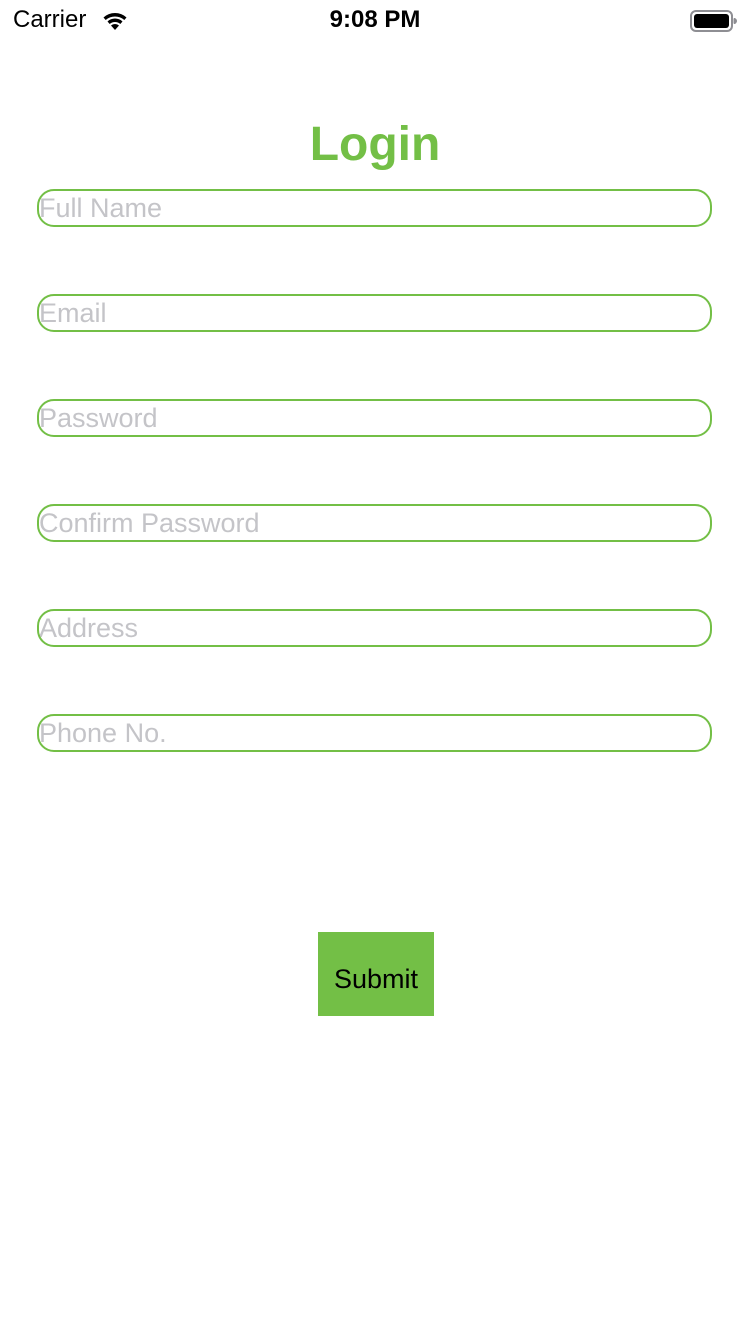  Describe the element at coordinates (374, 628) in the screenshot. I see `address-field` at that location.